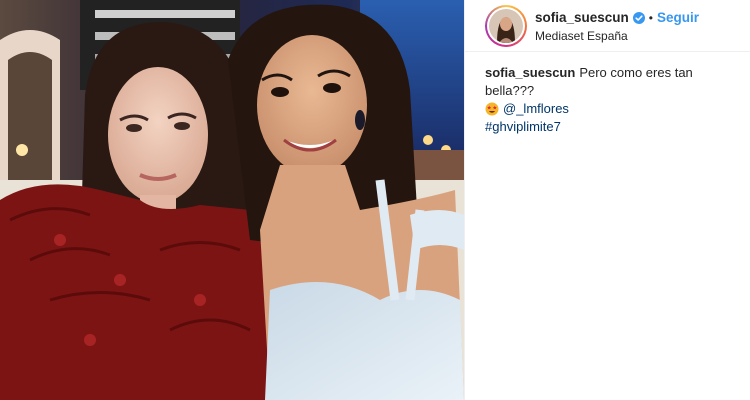  What do you see at coordinates (615, 82) in the screenshot?
I see `caption-line: sofia_suescun Pero como eres tan bella???` at bounding box center [615, 82].